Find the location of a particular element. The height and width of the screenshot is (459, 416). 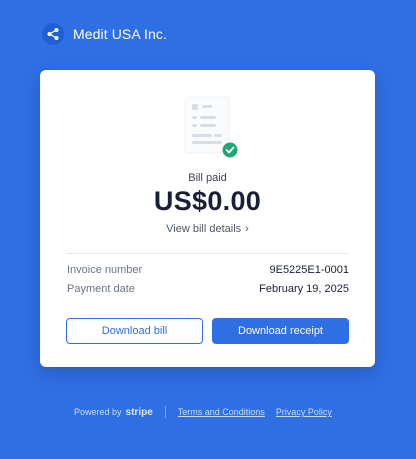

download-receipt-button: Download receipt is located at coordinates (280, 331).